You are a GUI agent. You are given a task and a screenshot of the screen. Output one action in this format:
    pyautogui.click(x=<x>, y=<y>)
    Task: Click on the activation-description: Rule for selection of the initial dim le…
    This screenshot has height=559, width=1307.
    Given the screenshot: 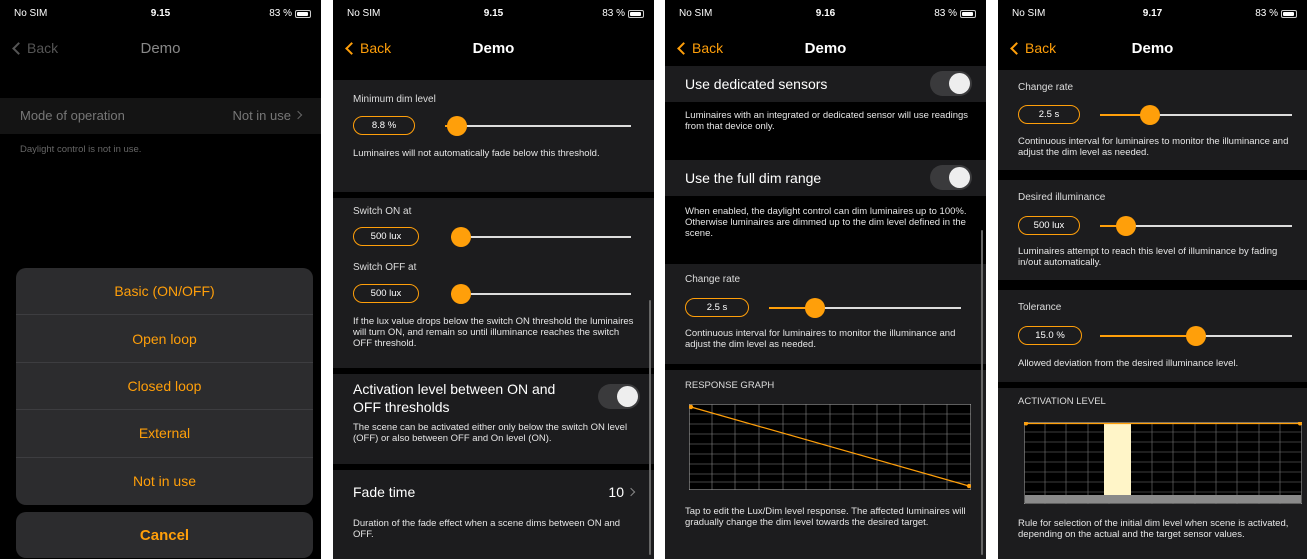 What is the action you would take?
    pyautogui.click(x=1153, y=529)
    